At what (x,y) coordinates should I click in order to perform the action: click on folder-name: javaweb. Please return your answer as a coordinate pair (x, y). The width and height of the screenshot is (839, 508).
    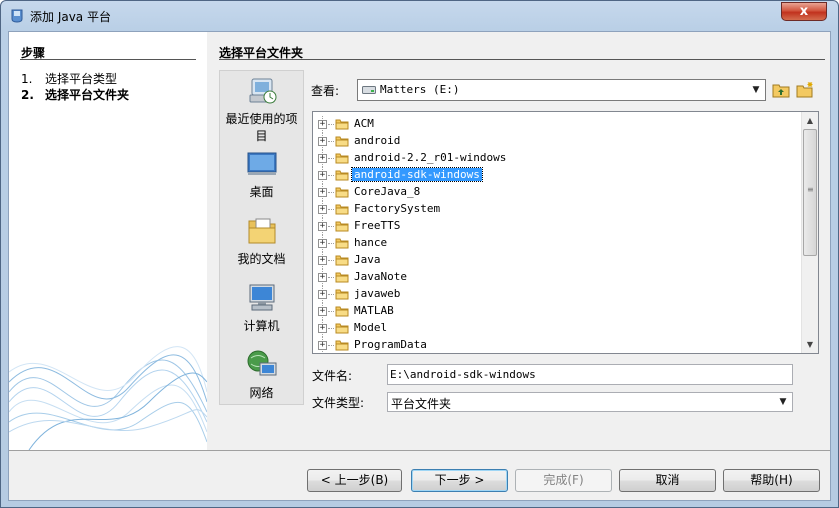
    Looking at the image, I should click on (377, 293).